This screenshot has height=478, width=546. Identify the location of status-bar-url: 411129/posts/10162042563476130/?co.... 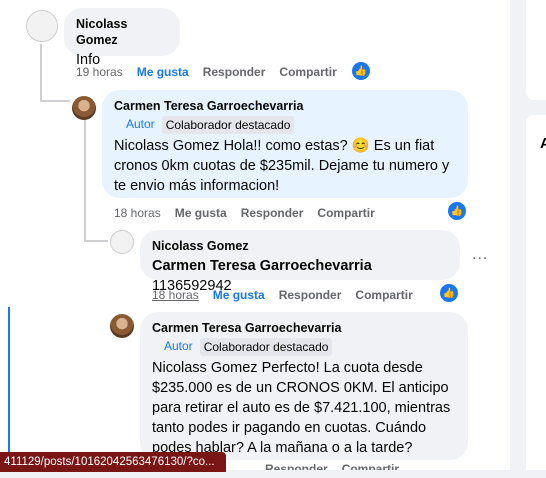
(113, 462).